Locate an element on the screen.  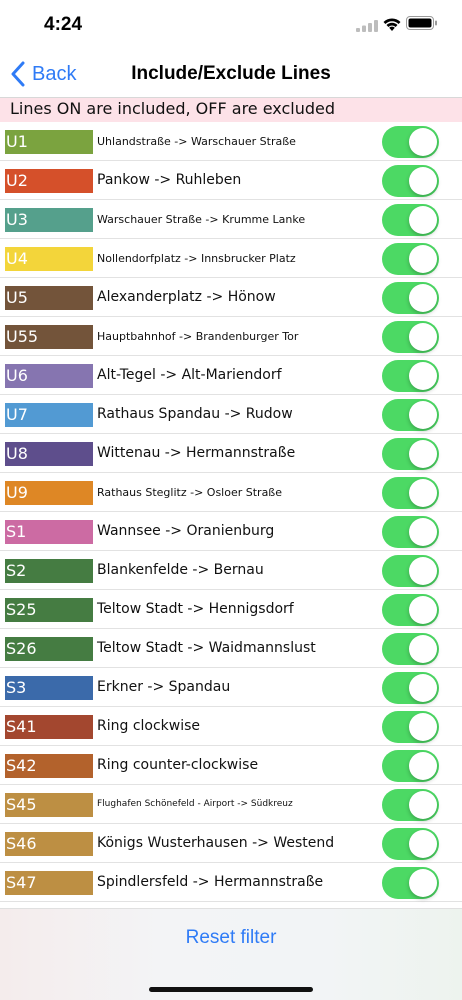
cellular-signal-icon is located at coordinates (367, 26).